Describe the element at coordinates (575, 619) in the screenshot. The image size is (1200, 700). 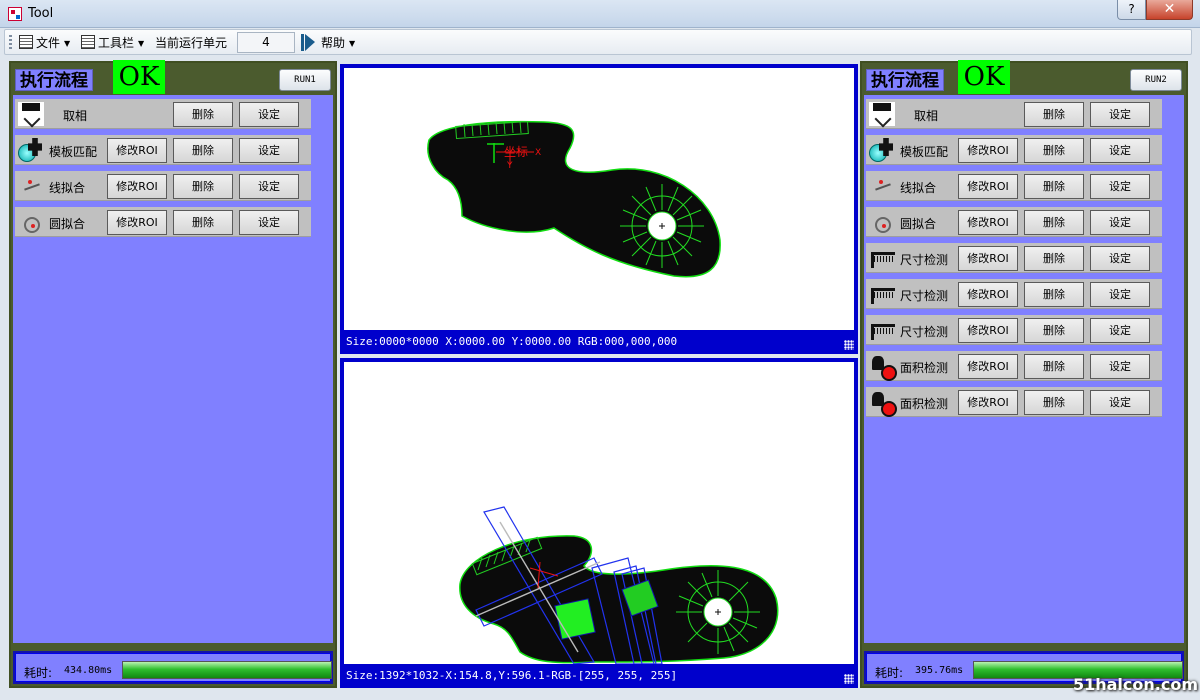
I see `area-region` at that location.